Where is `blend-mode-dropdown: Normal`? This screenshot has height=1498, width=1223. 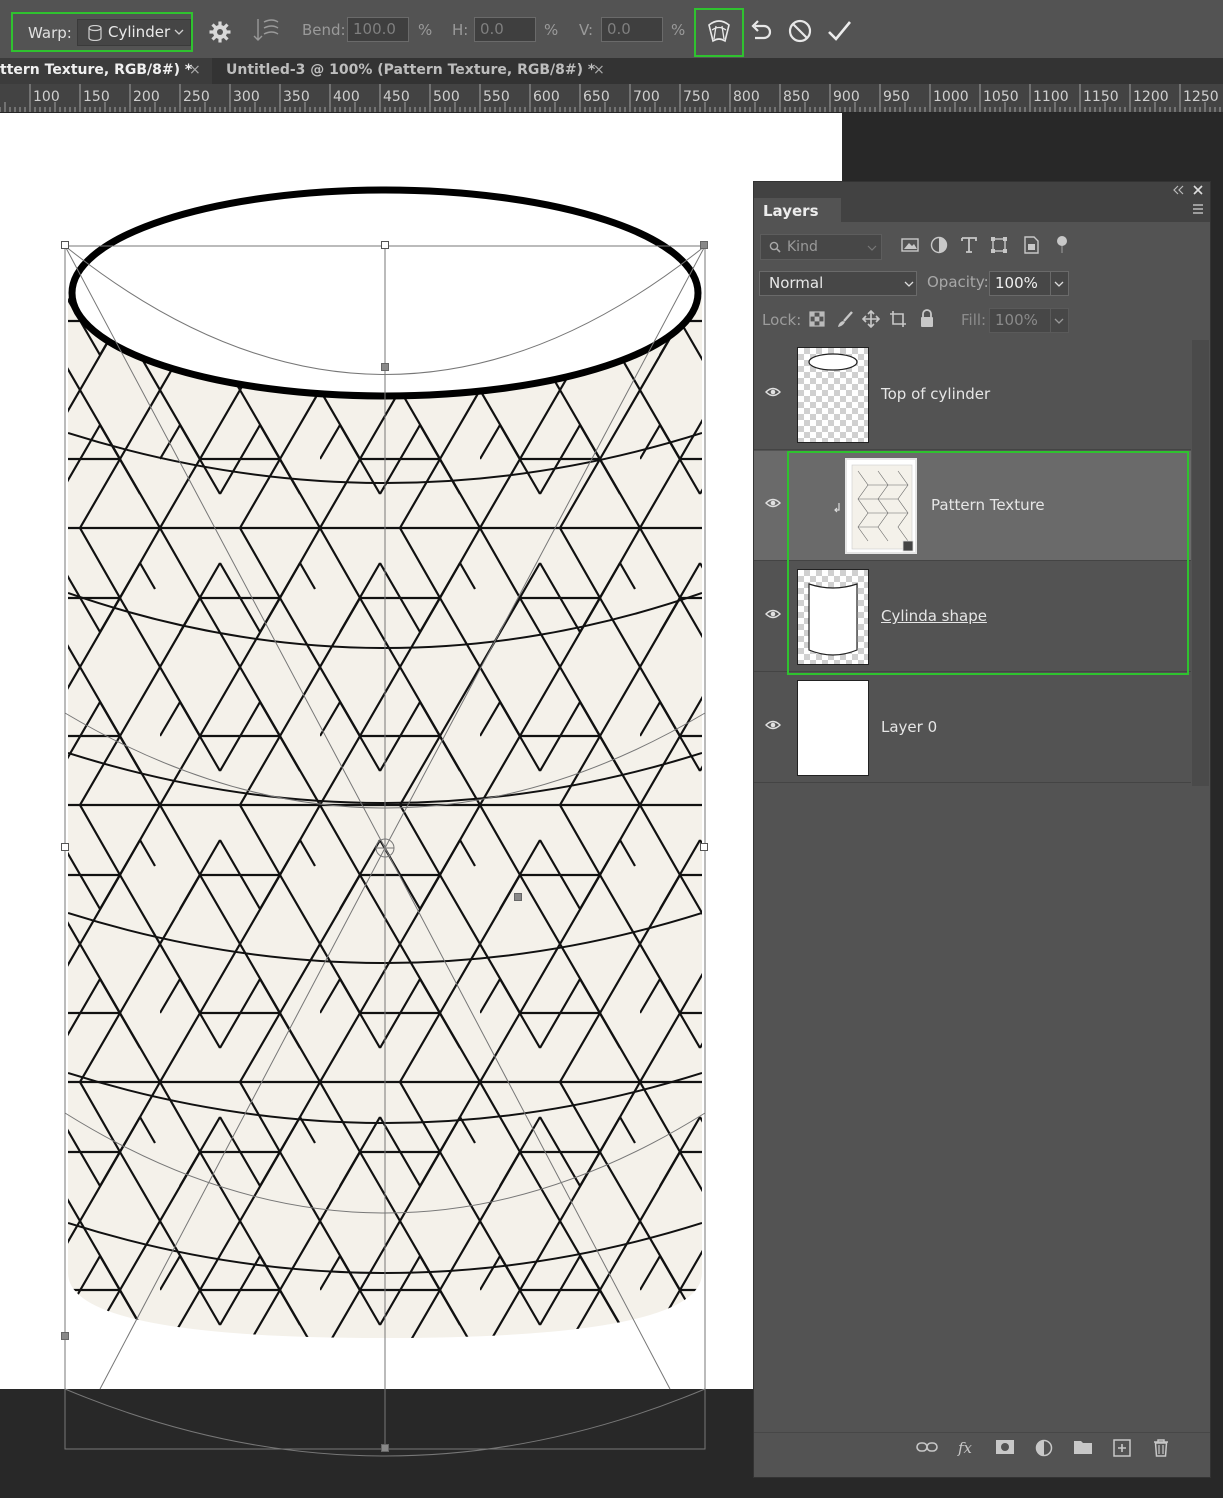
blend-mode-dropdown: Normal is located at coordinates (838, 283).